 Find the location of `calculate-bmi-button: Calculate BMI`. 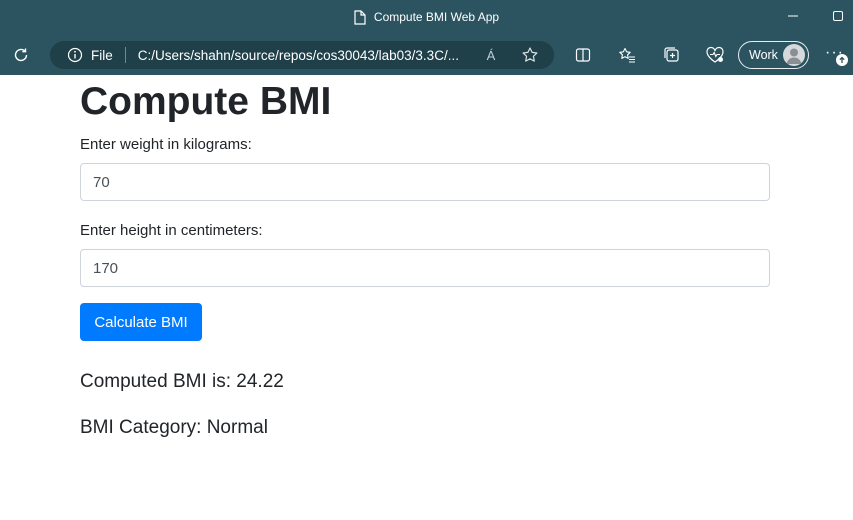

calculate-bmi-button: Calculate BMI is located at coordinates (141, 322).